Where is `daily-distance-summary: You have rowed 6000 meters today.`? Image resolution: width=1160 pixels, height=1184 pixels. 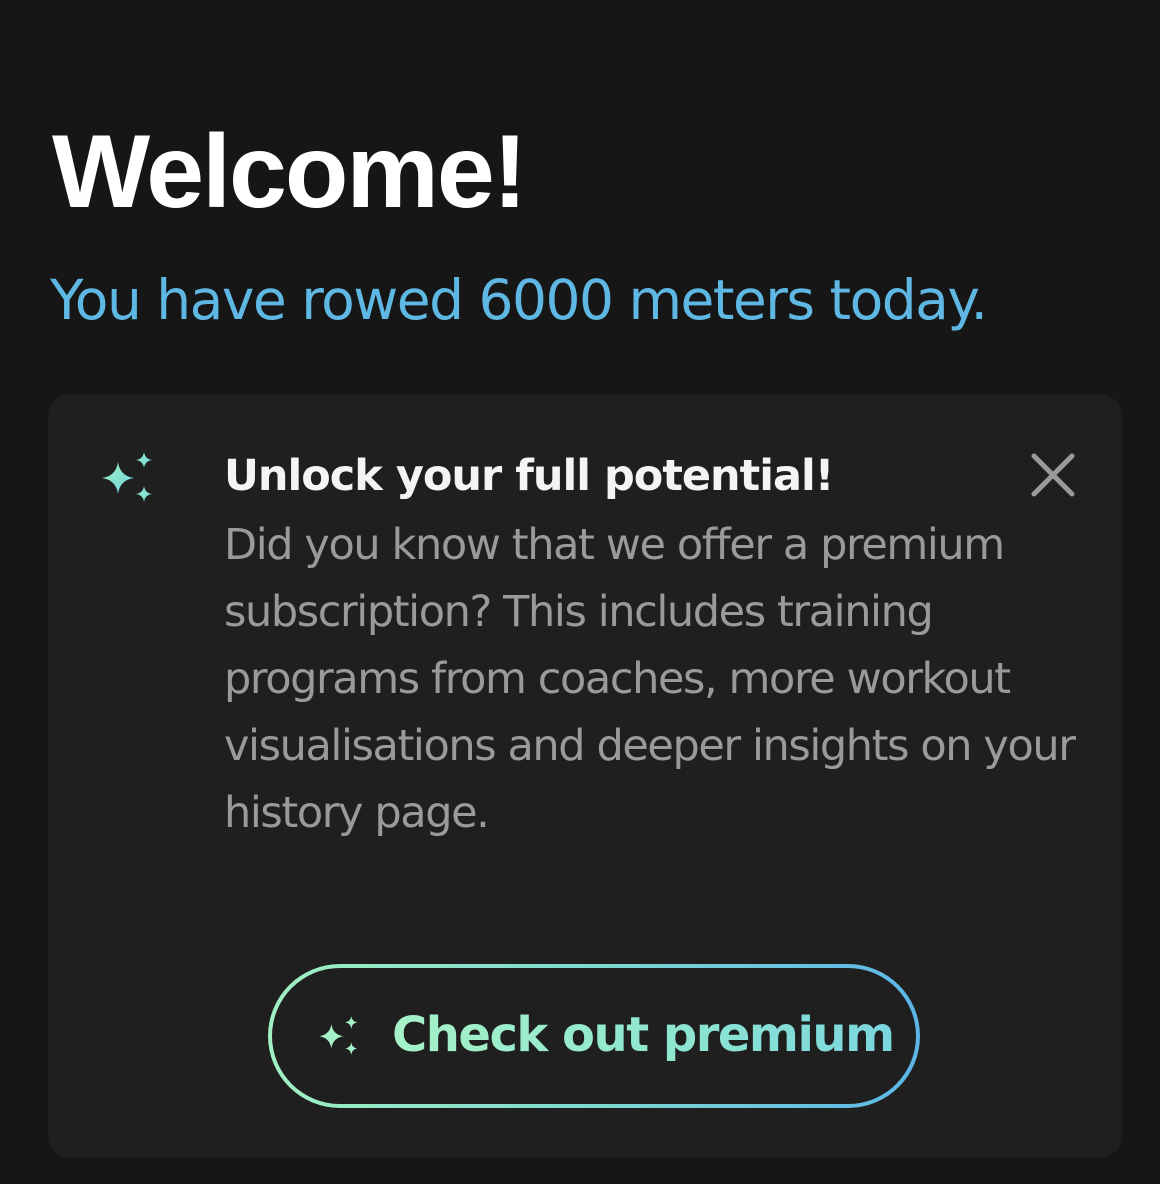
daily-distance-summary: You have rowed 6000 meters today. is located at coordinates (519, 300).